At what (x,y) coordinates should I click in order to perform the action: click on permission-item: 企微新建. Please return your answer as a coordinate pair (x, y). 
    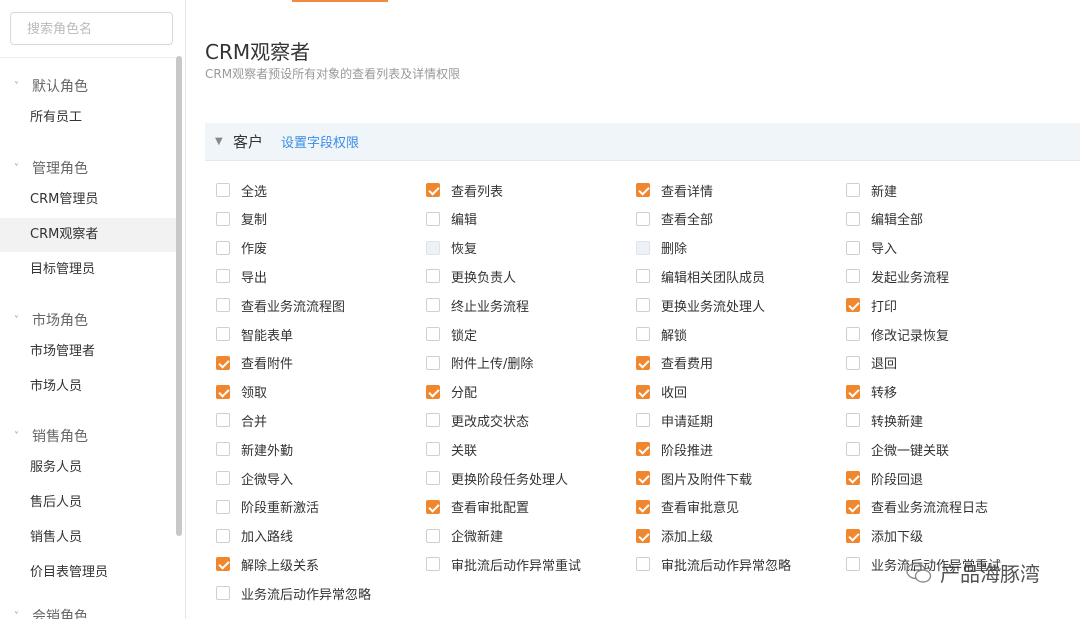
    Looking at the image, I should click on (464, 536).